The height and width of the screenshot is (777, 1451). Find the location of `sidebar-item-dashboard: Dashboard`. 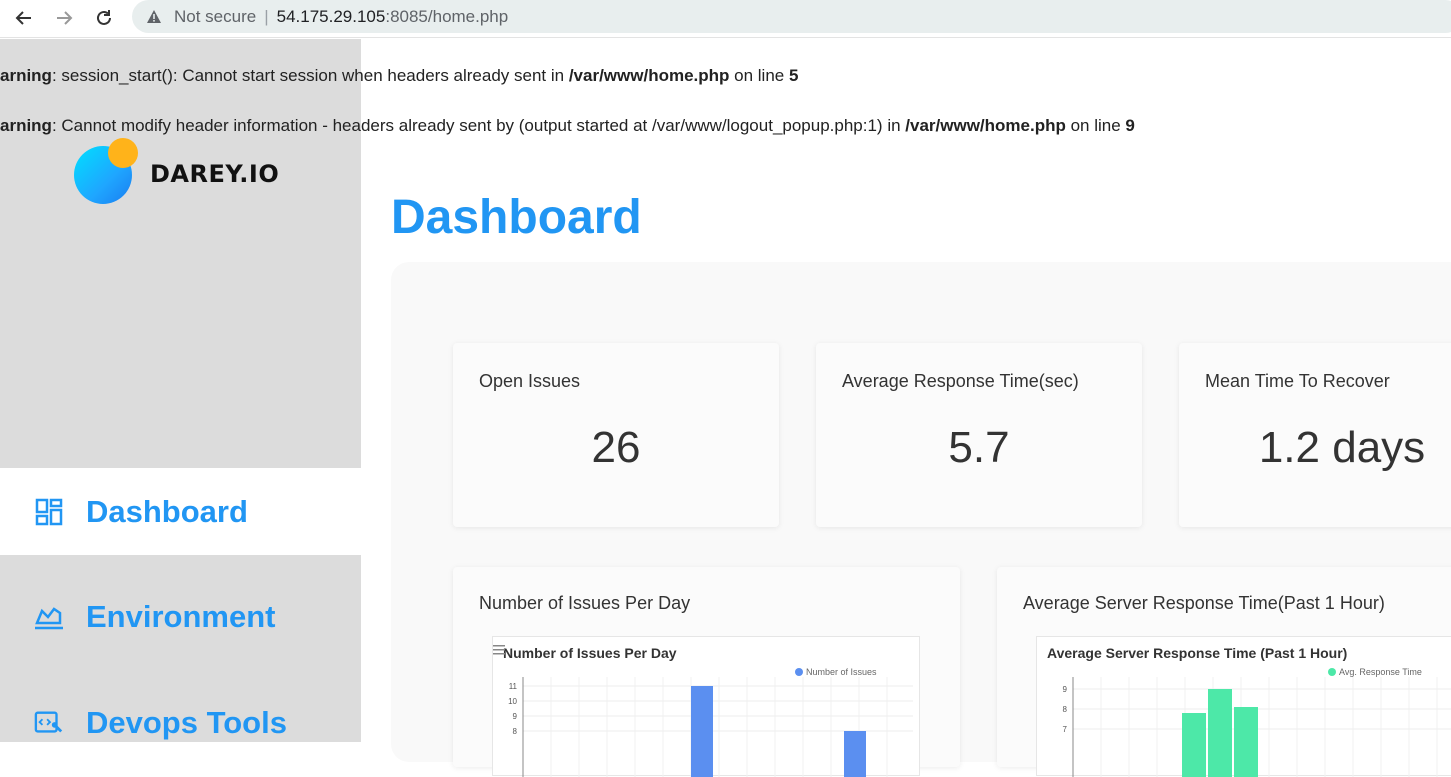

sidebar-item-dashboard: Dashboard is located at coordinates (180, 511).